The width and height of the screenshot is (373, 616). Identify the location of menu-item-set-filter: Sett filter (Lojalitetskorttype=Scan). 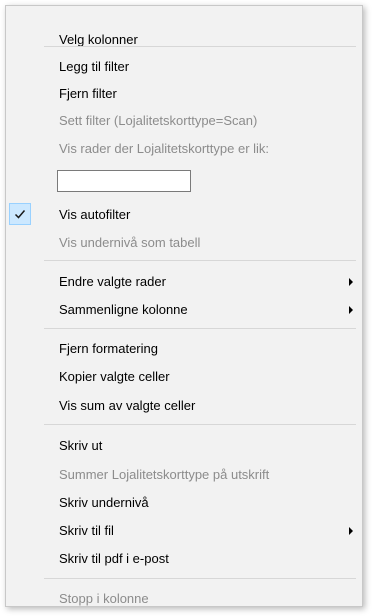
(184, 121).